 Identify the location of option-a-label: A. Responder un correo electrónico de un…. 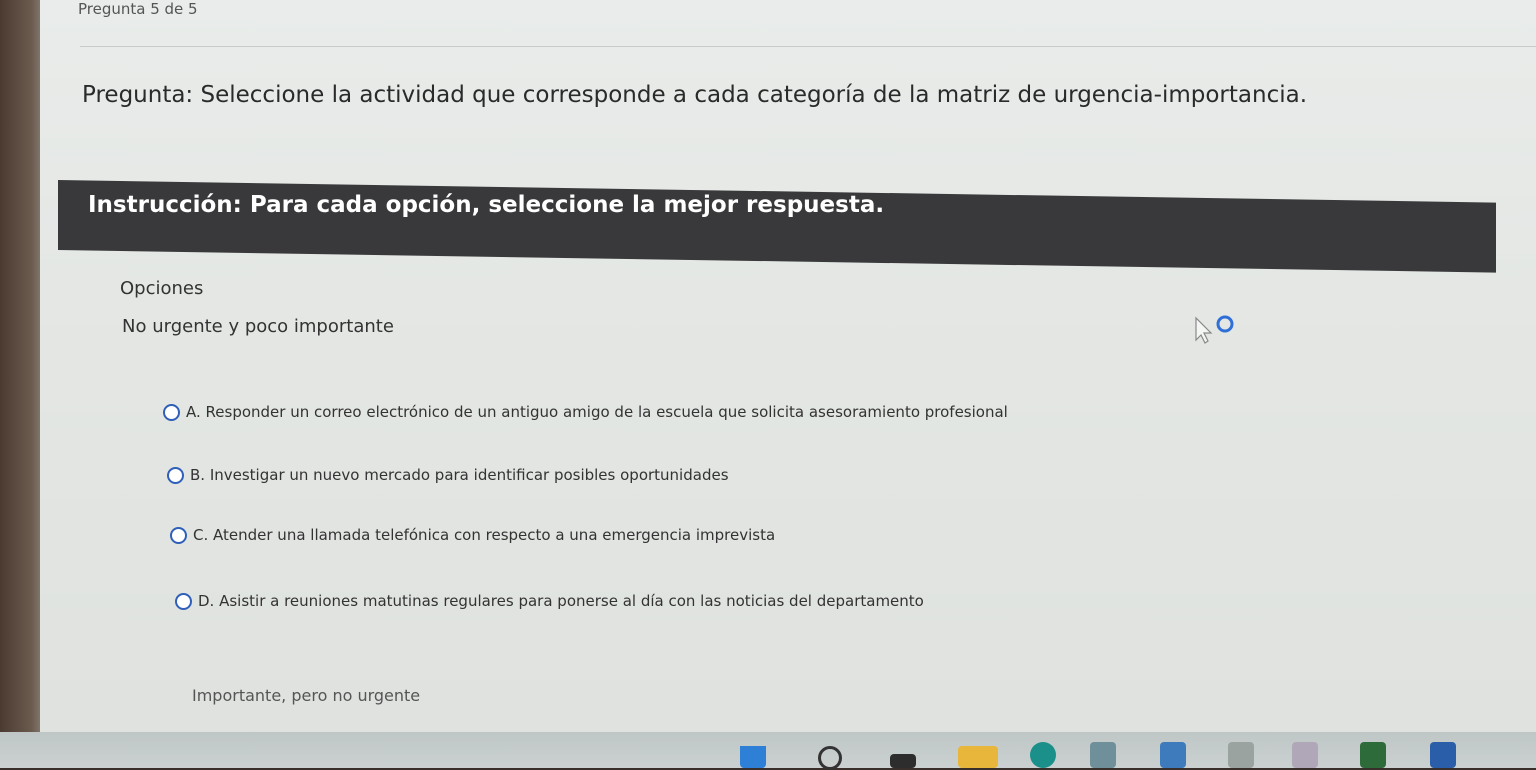
(597, 412).